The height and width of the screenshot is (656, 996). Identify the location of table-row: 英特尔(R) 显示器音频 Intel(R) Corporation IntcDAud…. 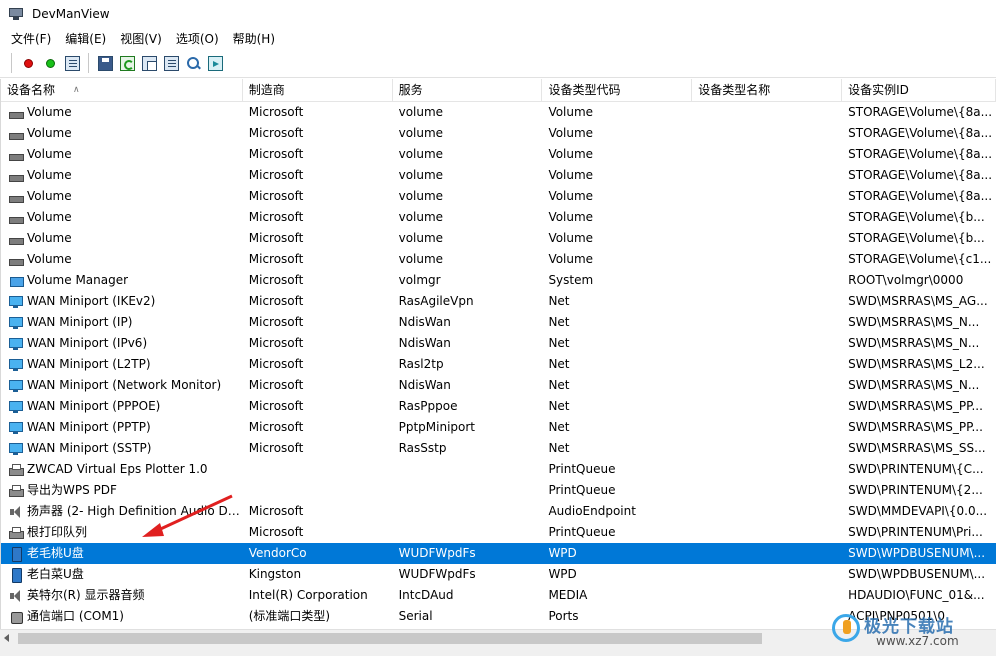
(498, 595).